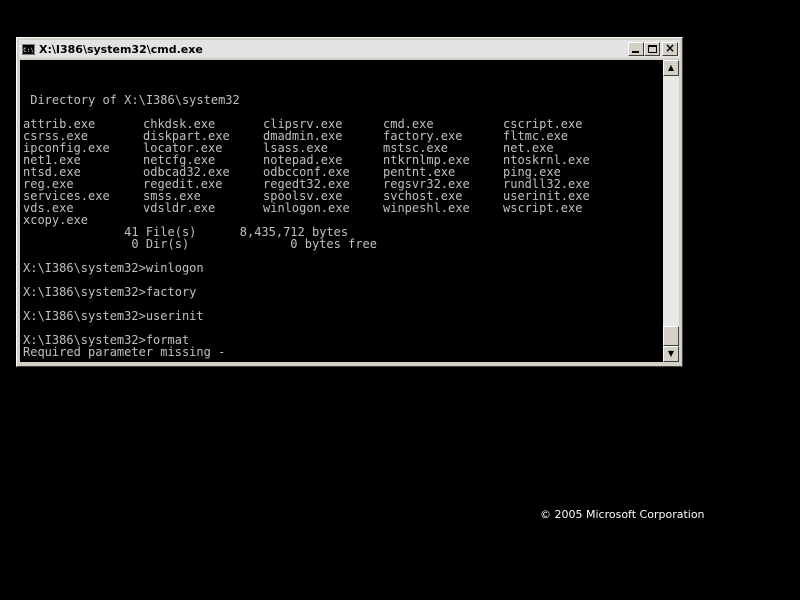  I want to click on directory-header: Directory of X:\I386\system32, so click(131, 100).